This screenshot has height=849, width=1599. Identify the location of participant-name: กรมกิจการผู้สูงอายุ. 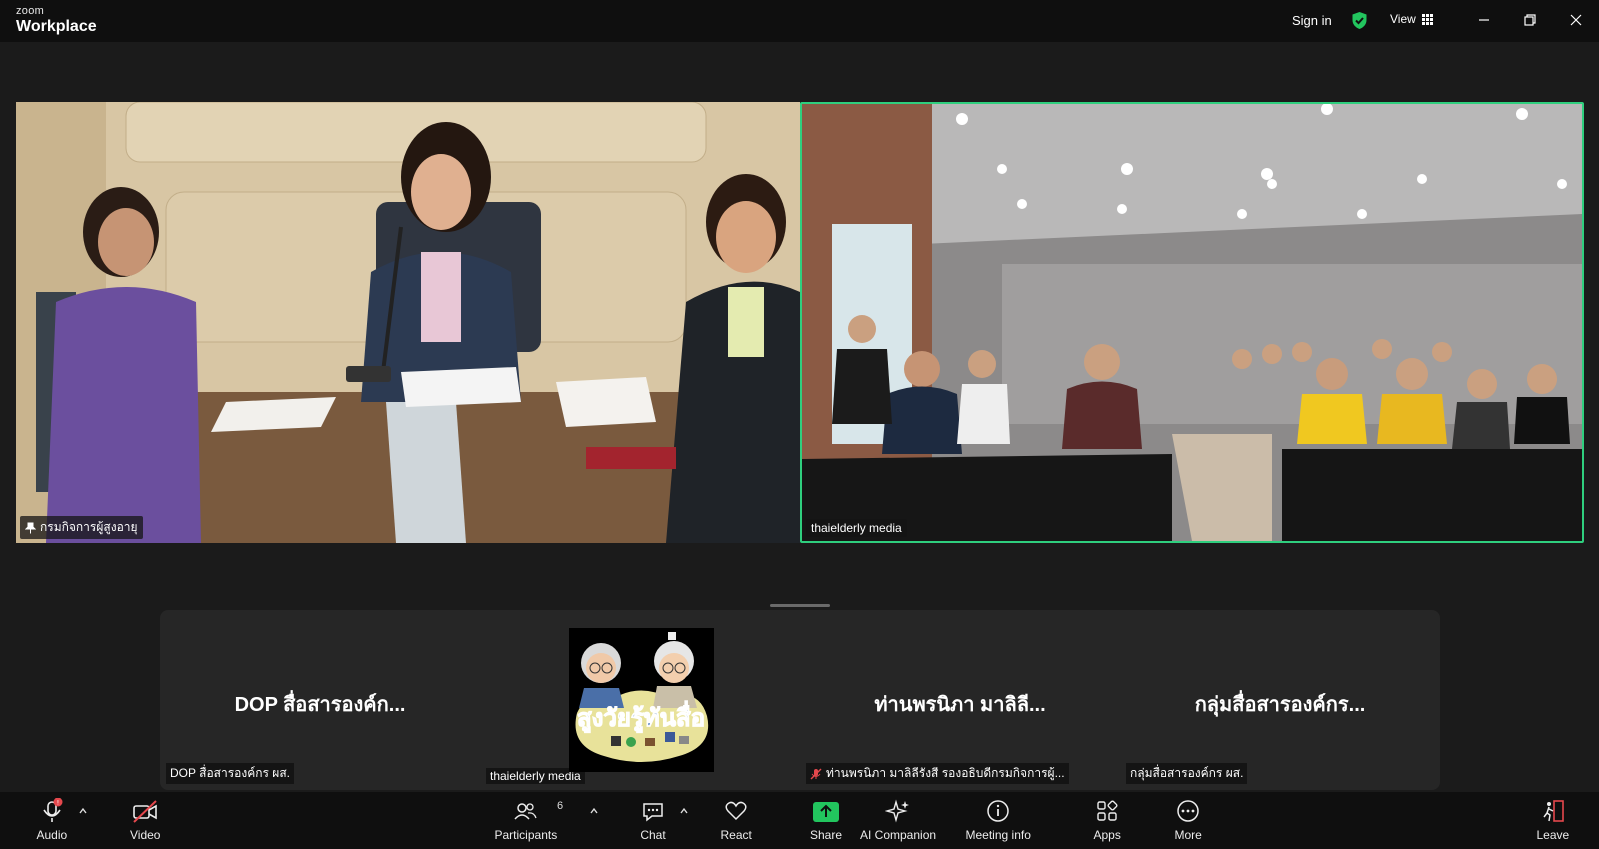
(89, 527).